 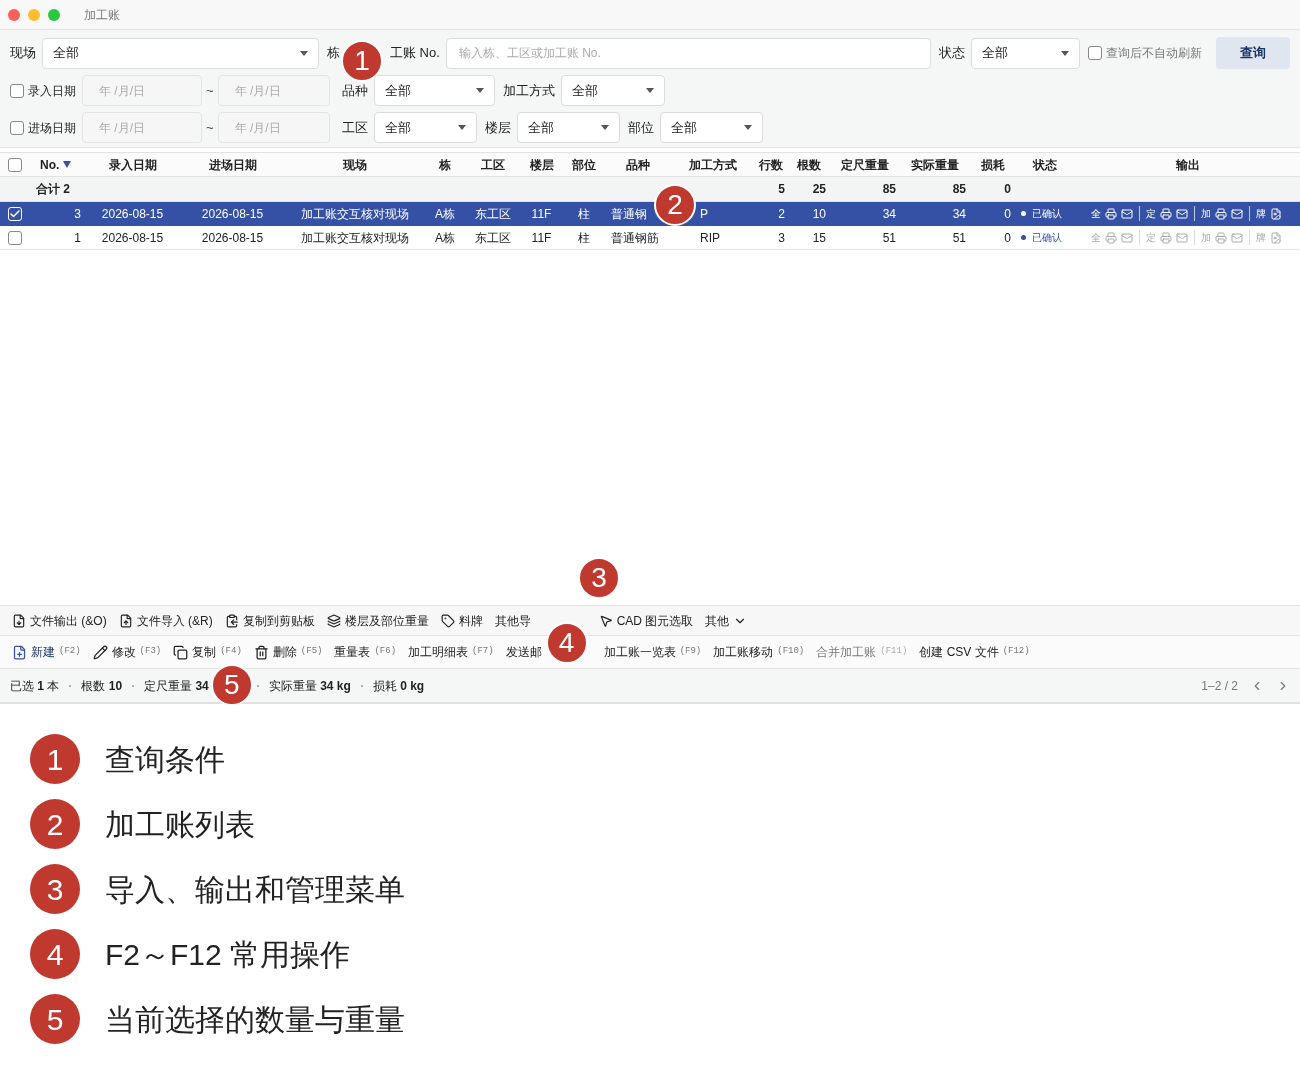 What do you see at coordinates (52, 128) in the screenshot?
I see `checkbox-label: 进场日期` at bounding box center [52, 128].